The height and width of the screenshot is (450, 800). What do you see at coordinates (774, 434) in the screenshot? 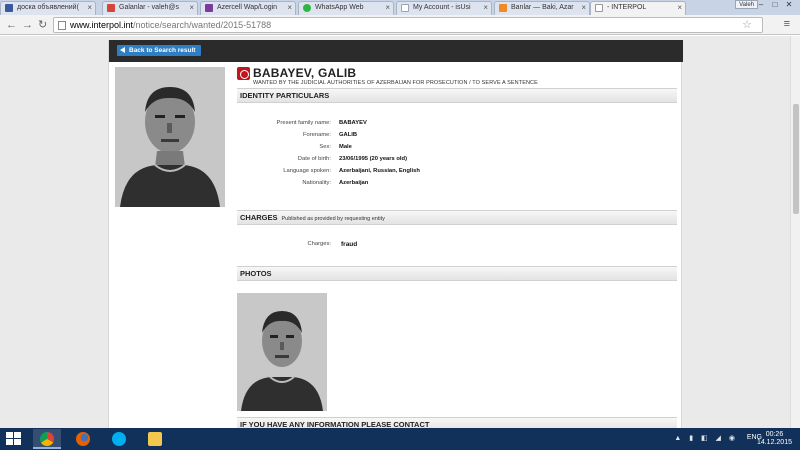
I see `clock-time: 00:26` at bounding box center [774, 434].